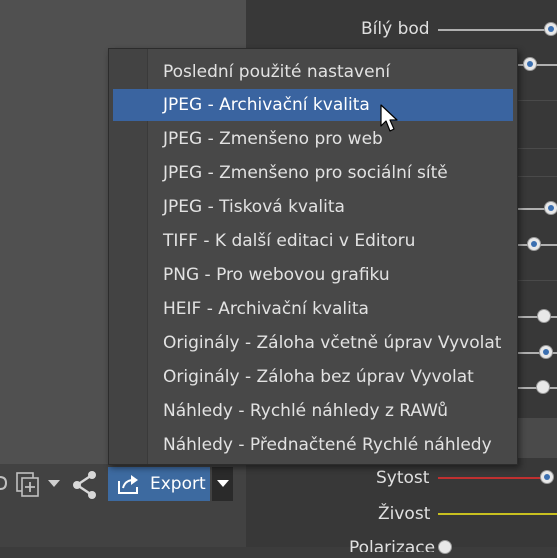 The height and width of the screenshot is (558, 557). Describe the element at coordinates (494, 30) in the screenshot. I see `white-point-track` at that location.